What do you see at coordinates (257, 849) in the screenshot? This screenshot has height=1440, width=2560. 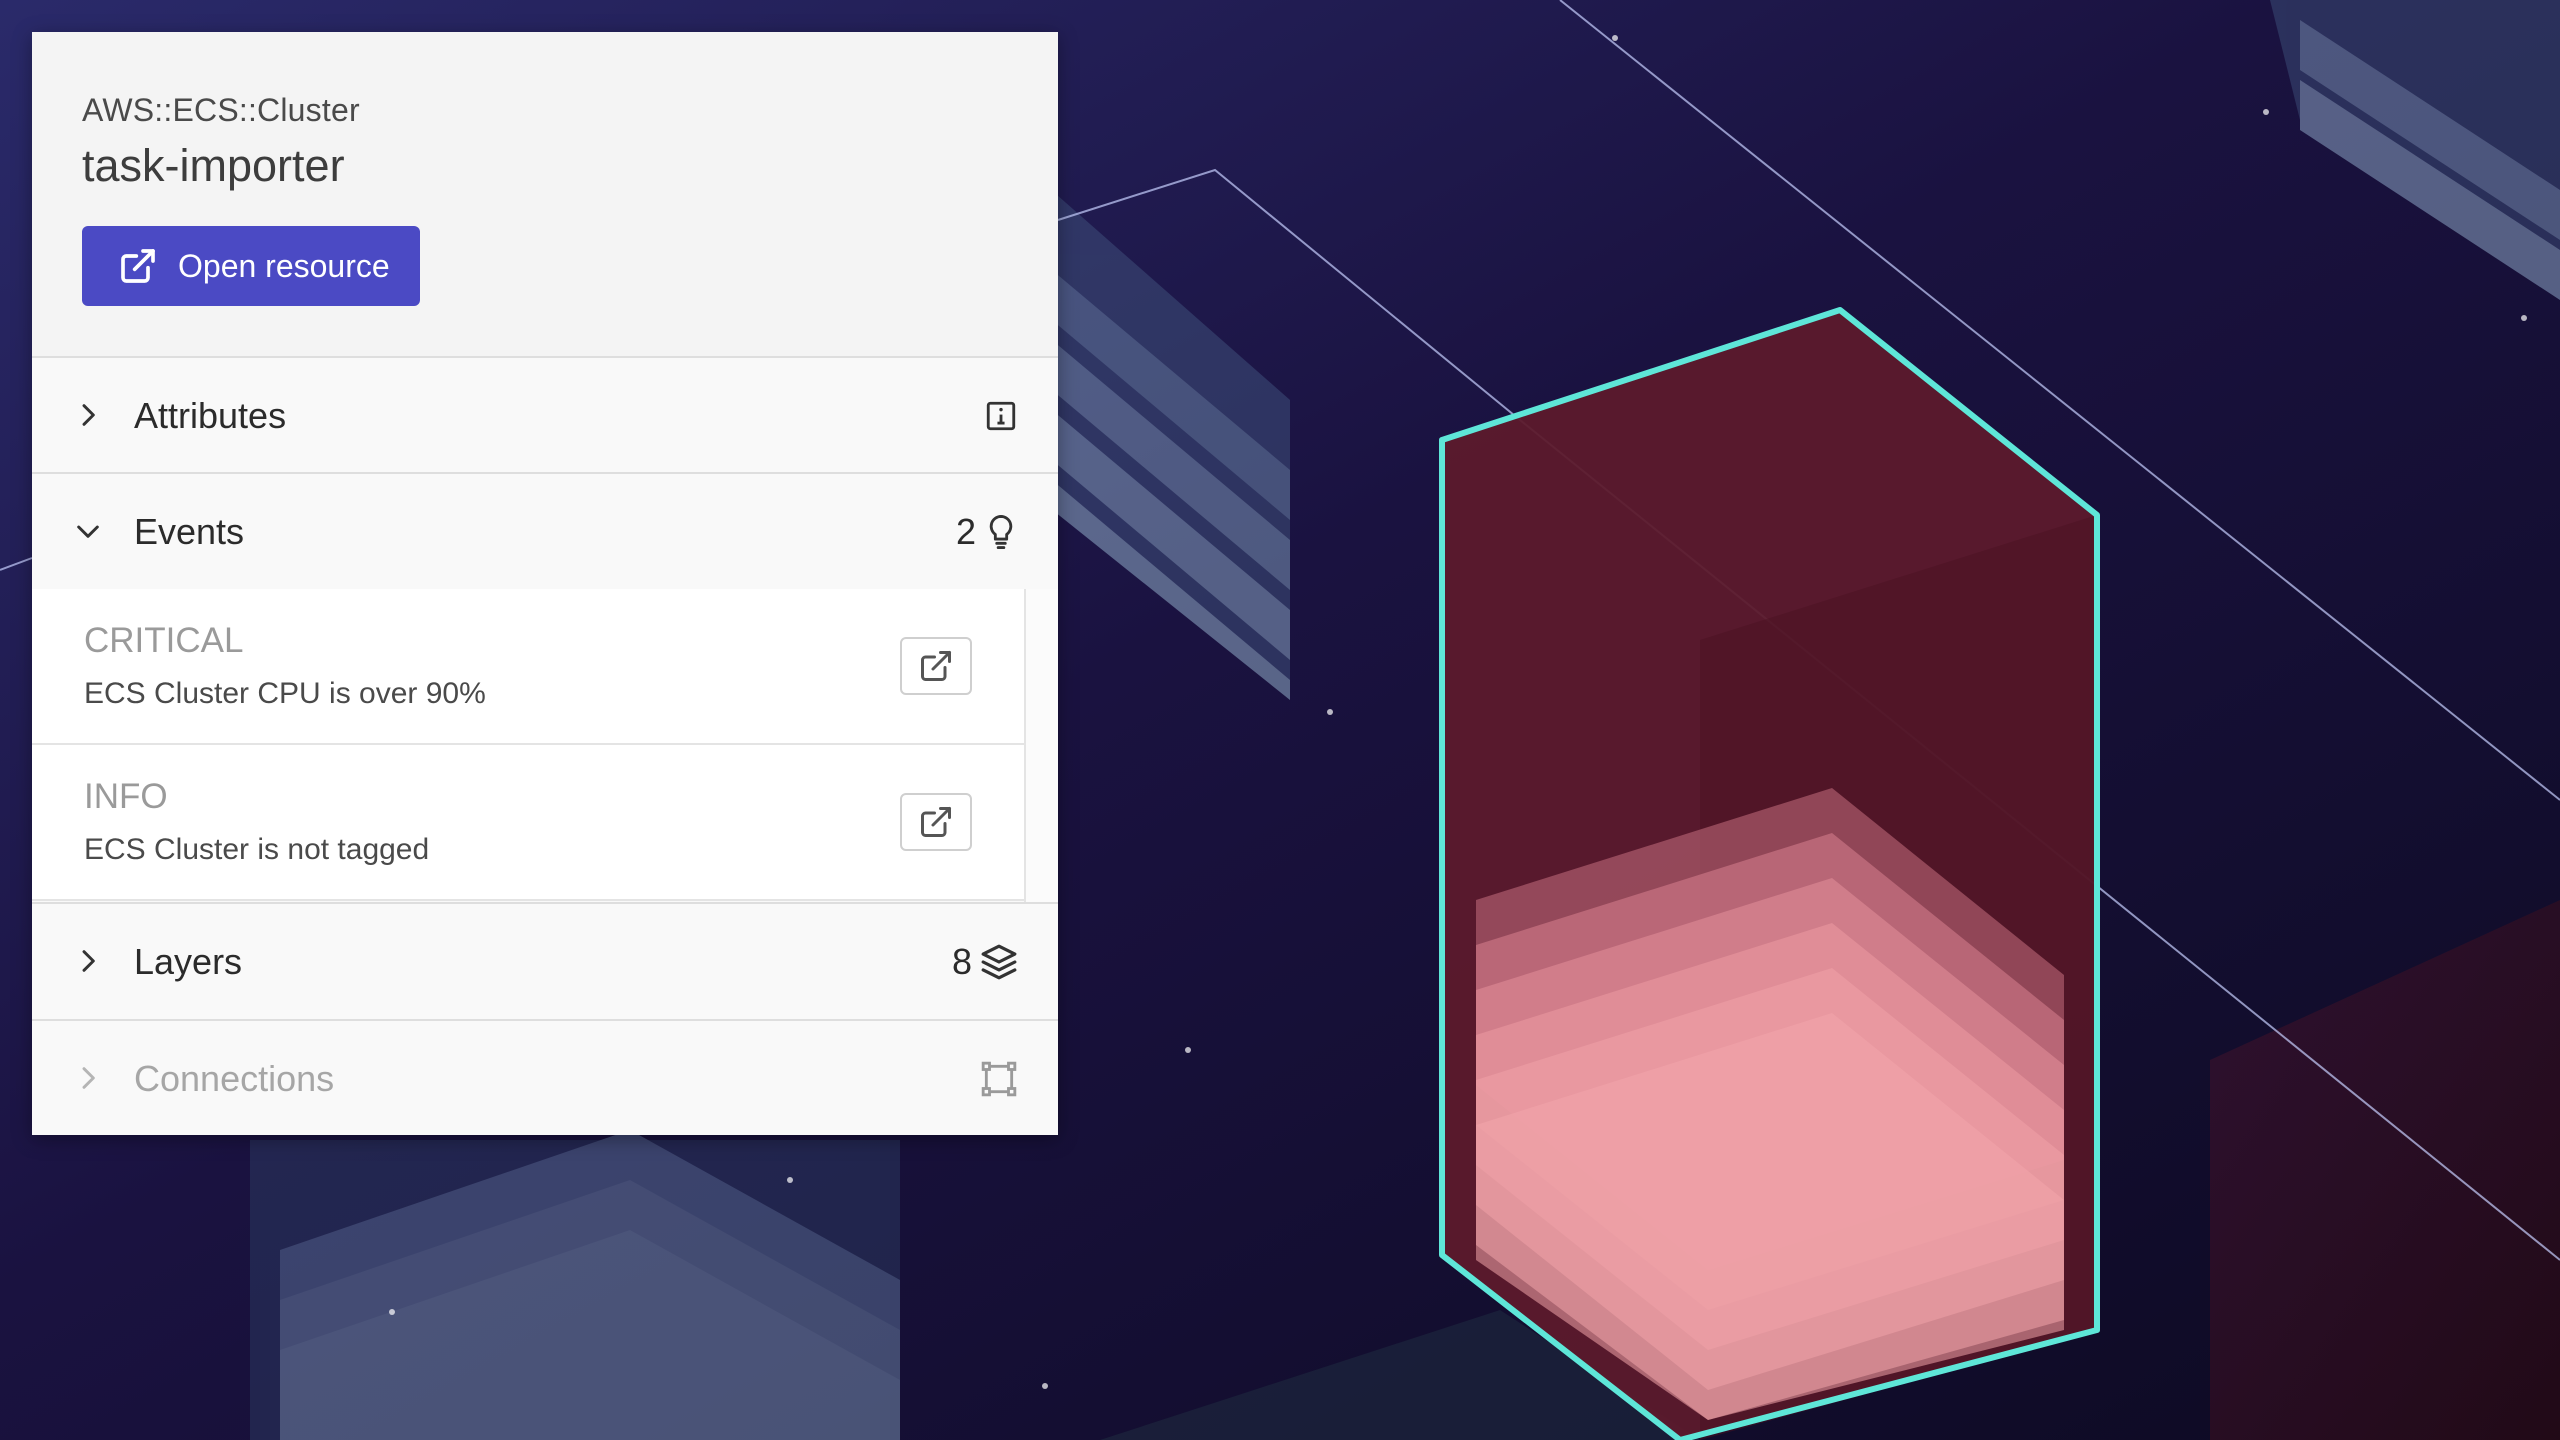 I see `event-message: ECS Cluster is not tagged` at bounding box center [257, 849].